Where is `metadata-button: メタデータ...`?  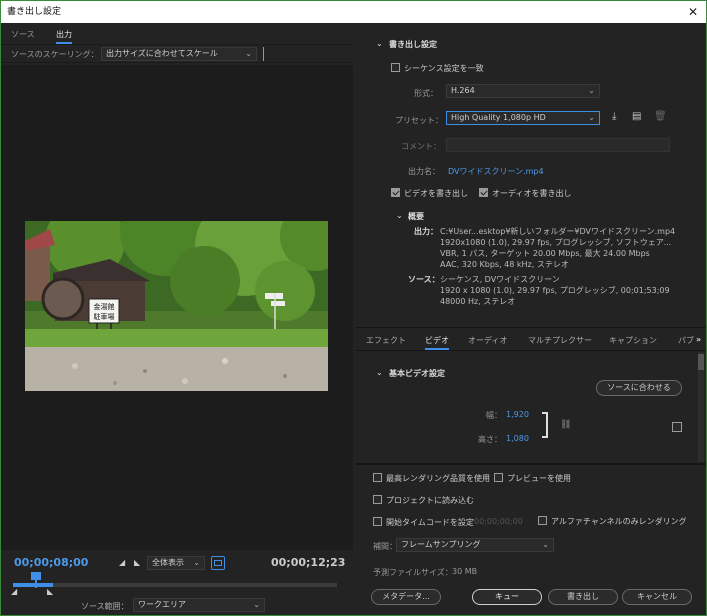 metadata-button: メタデータ... is located at coordinates (406, 597).